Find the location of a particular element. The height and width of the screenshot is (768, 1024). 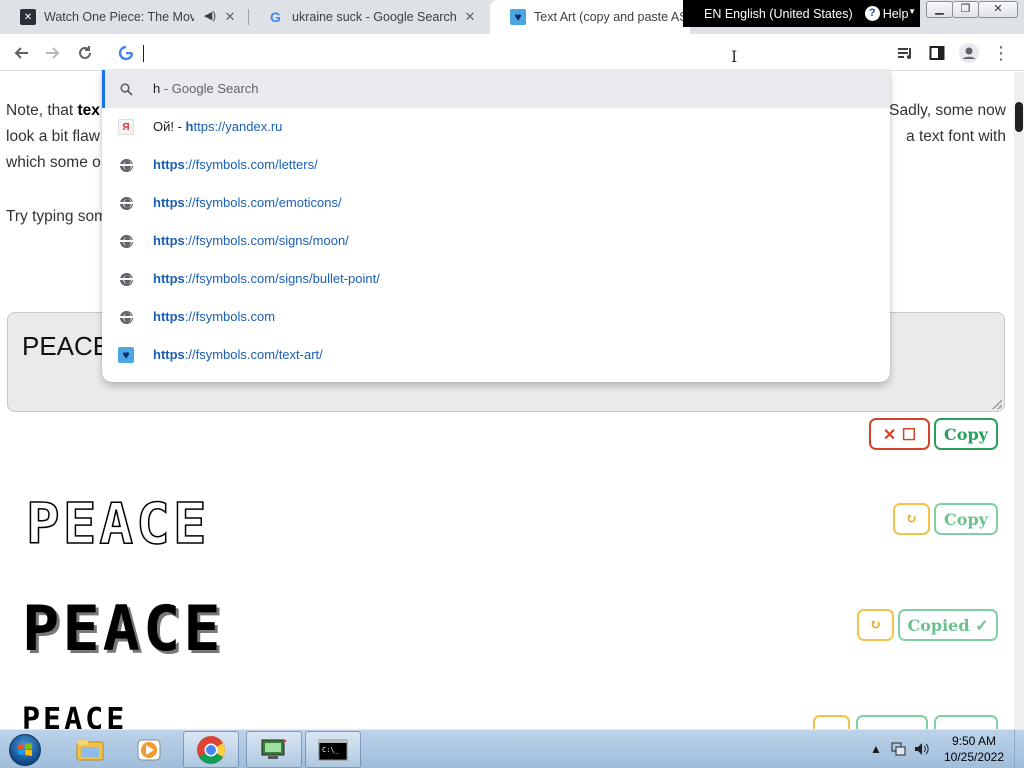

try-typing-text: Try typing som is located at coordinates (57, 216).